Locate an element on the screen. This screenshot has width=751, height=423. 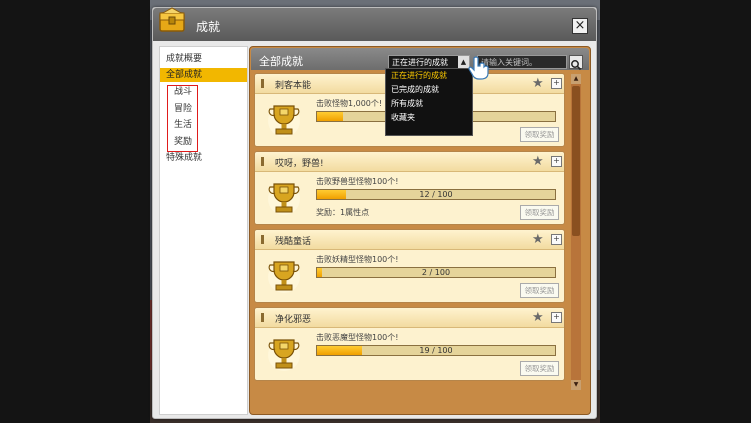
window-titlebar: 成就 × is located at coordinates (374, 24).